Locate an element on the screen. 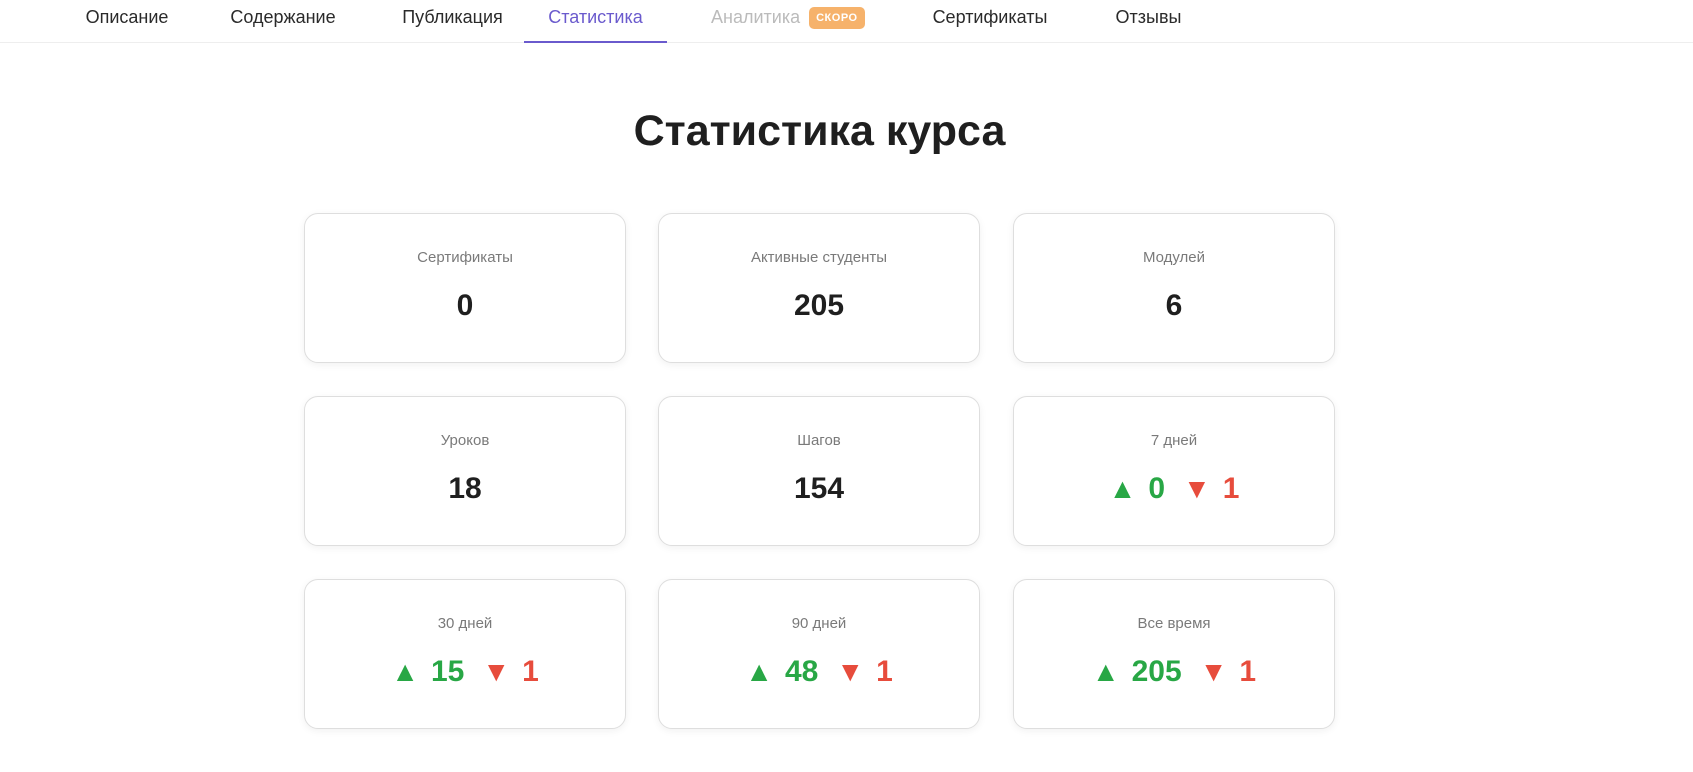  stat-value: 6 is located at coordinates (1174, 305).